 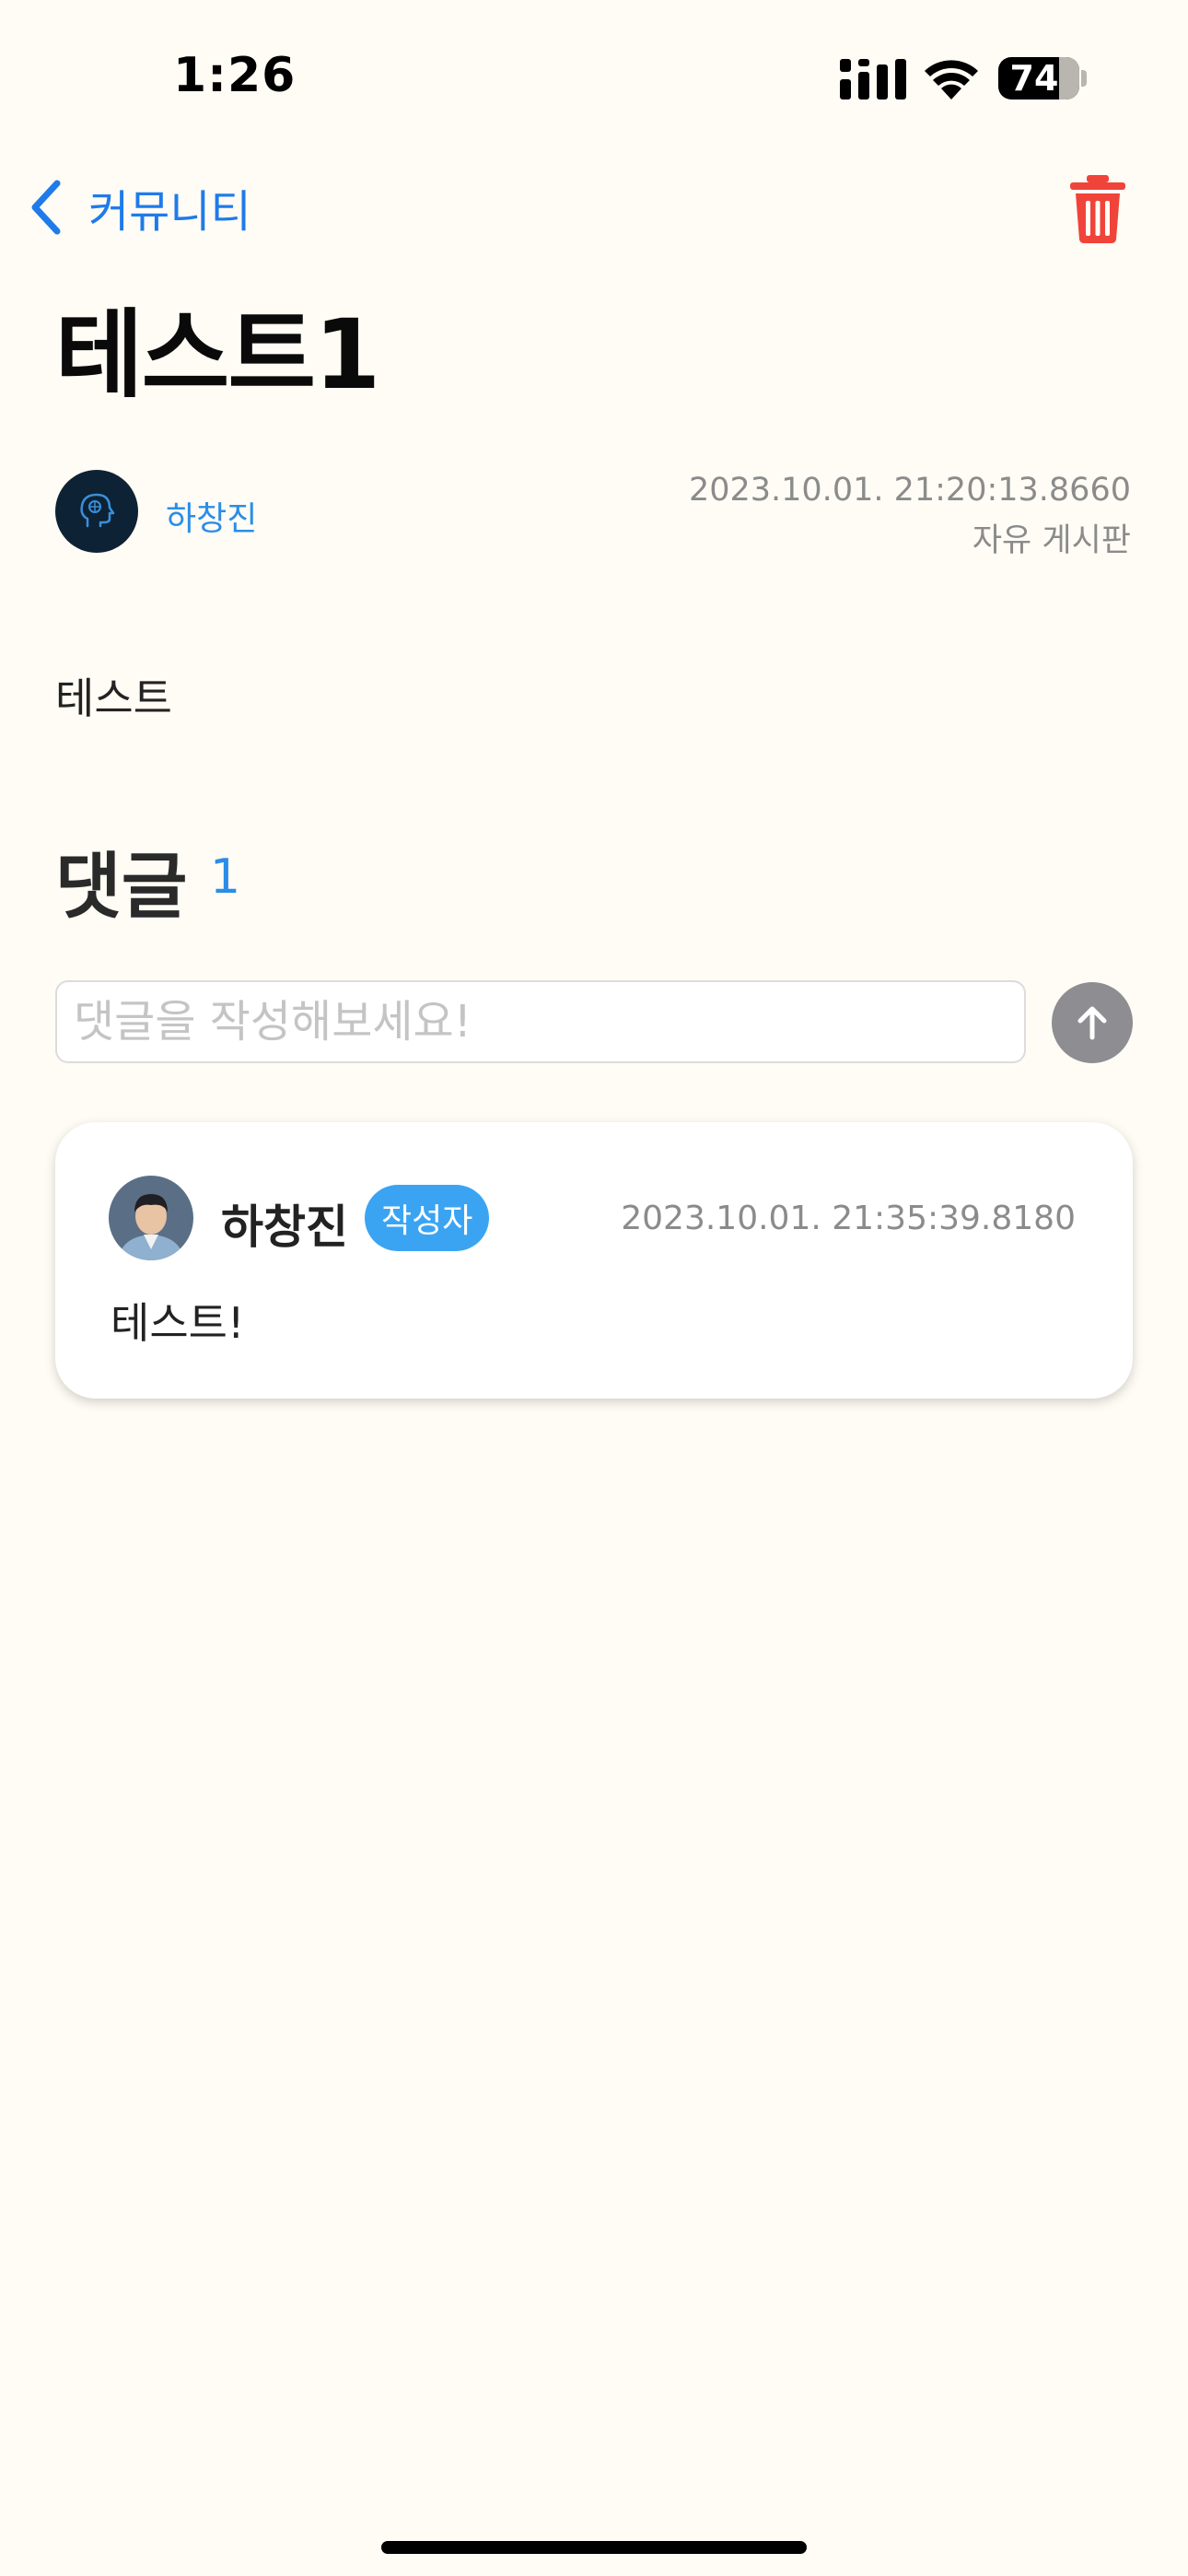 What do you see at coordinates (540, 1022) in the screenshot?
I see `comment-input` at bounding box center [540, 1022].